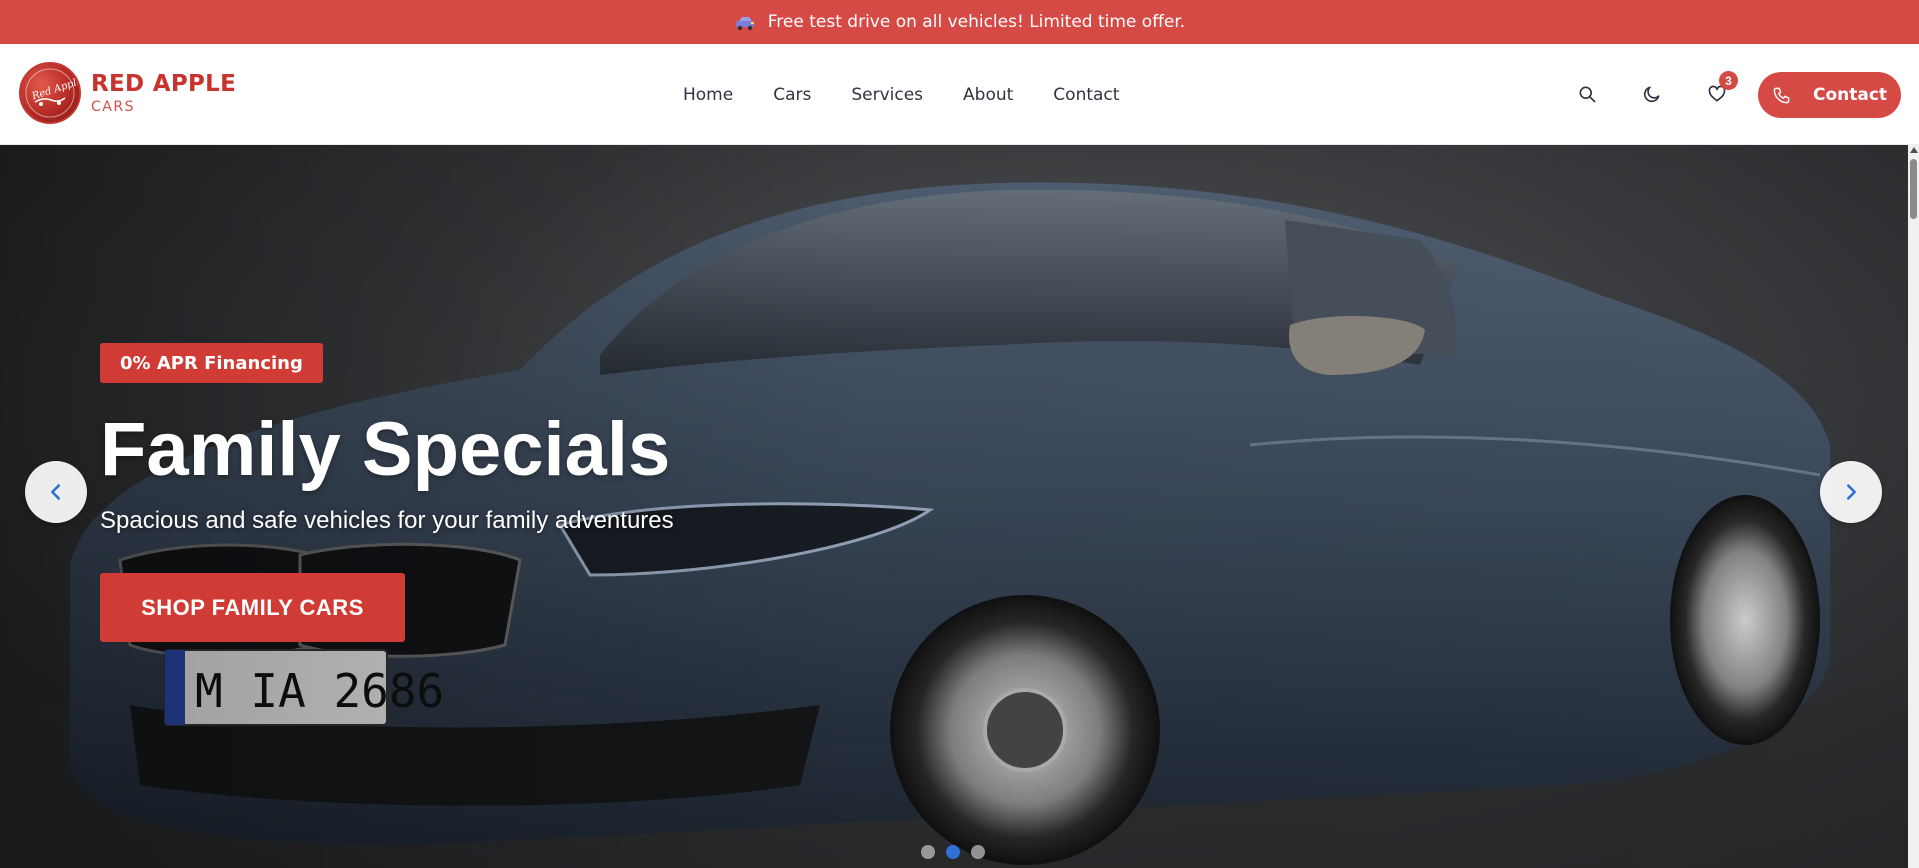  I want to click on brand-logo: Red Apple RED APPLE CARS, so click(127, 93).